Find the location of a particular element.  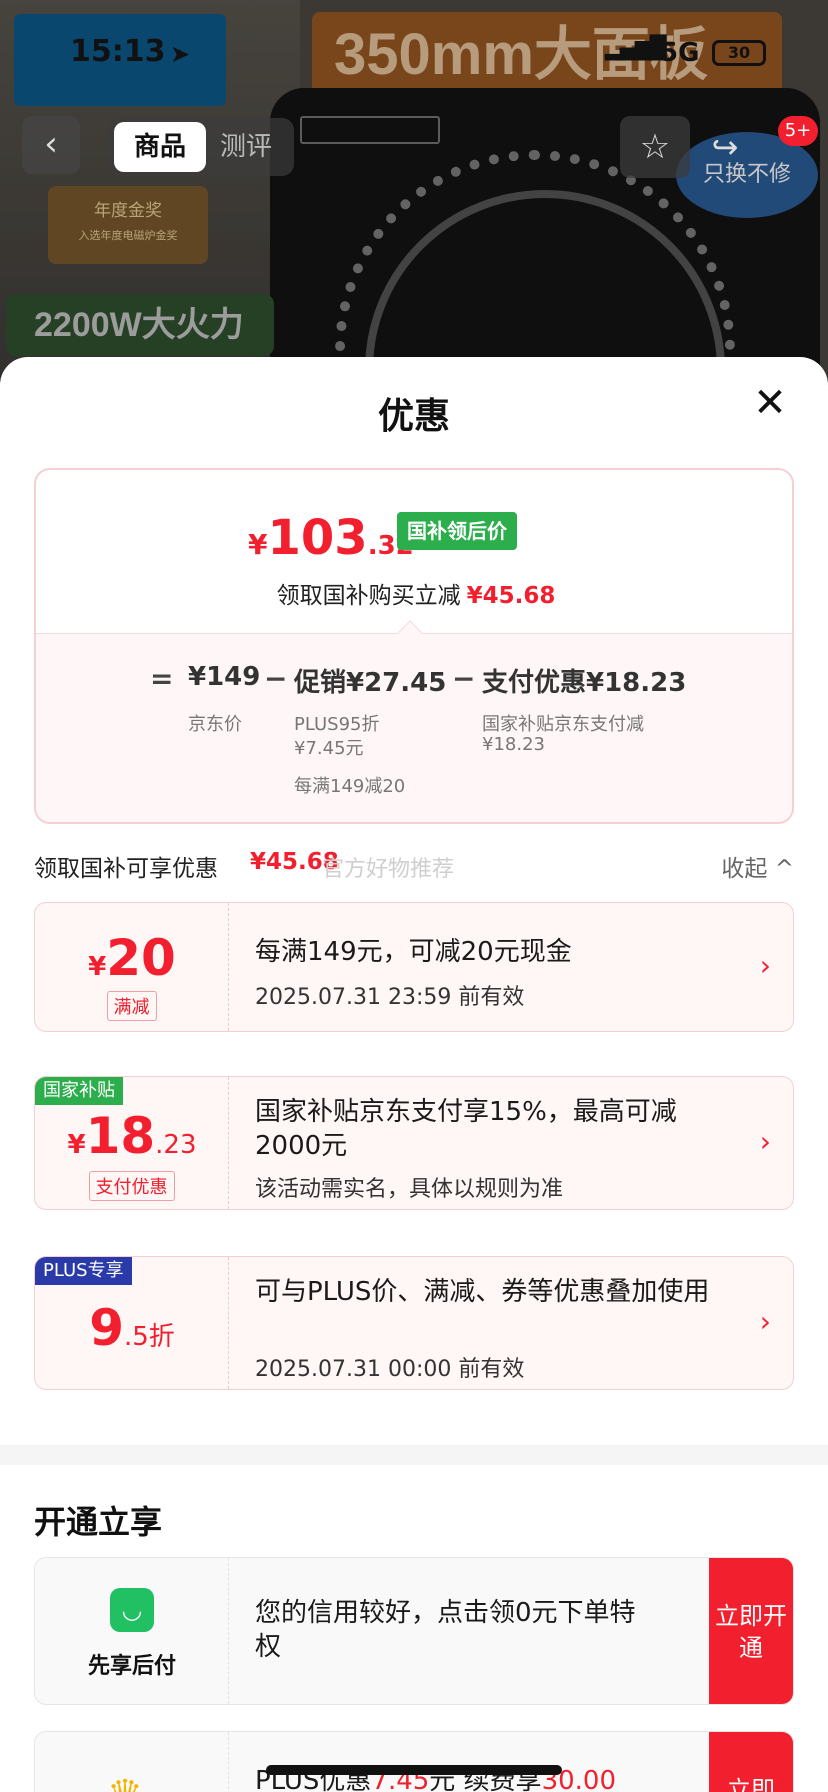

coupon-amount-panel: PLUS专享 9.5折 is located at coordinates (132, 1323).